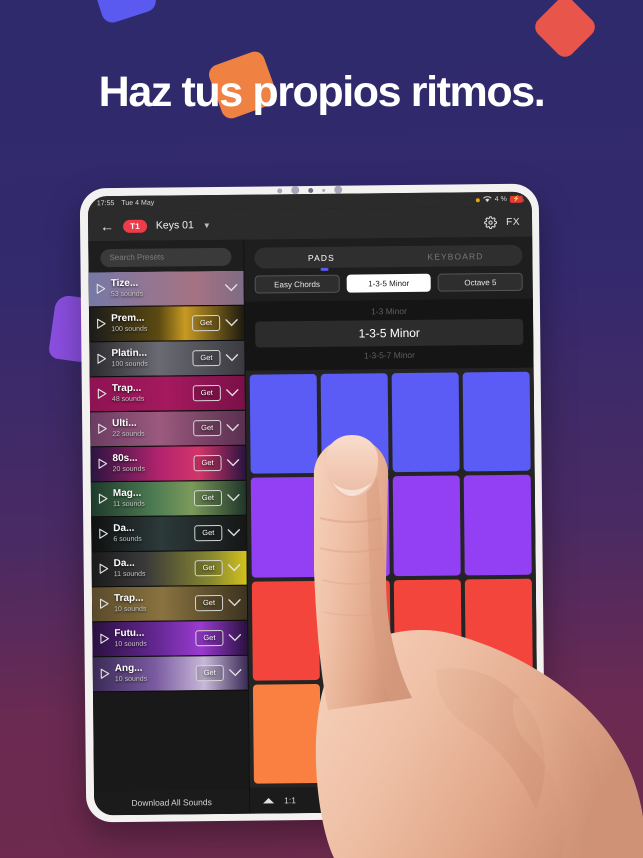 Image resolution: width=643 pixels, height=858 pixels. What do you see at coordinates (138, 203) in the screenshot?
I see `status-date: Tue 4 May` at bounding box center [138, 203].